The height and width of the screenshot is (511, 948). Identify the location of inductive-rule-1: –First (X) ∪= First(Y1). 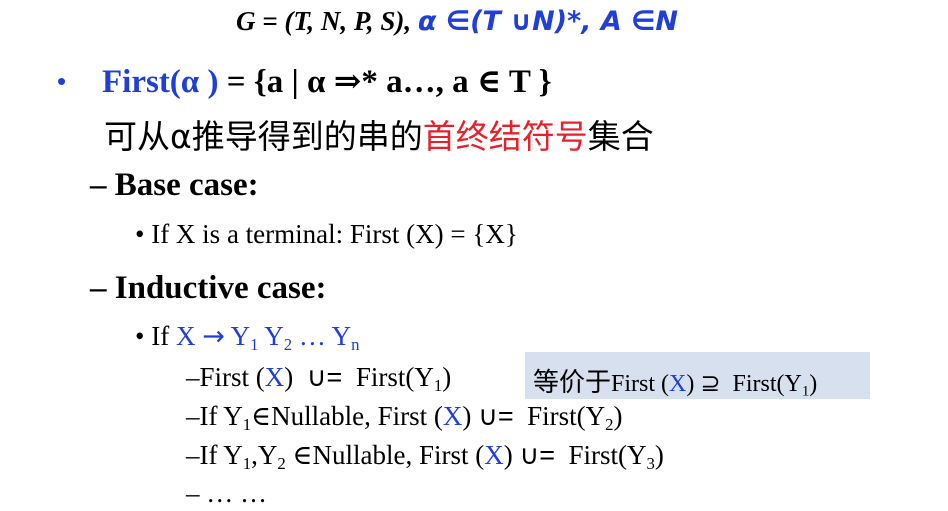
(319, 379).